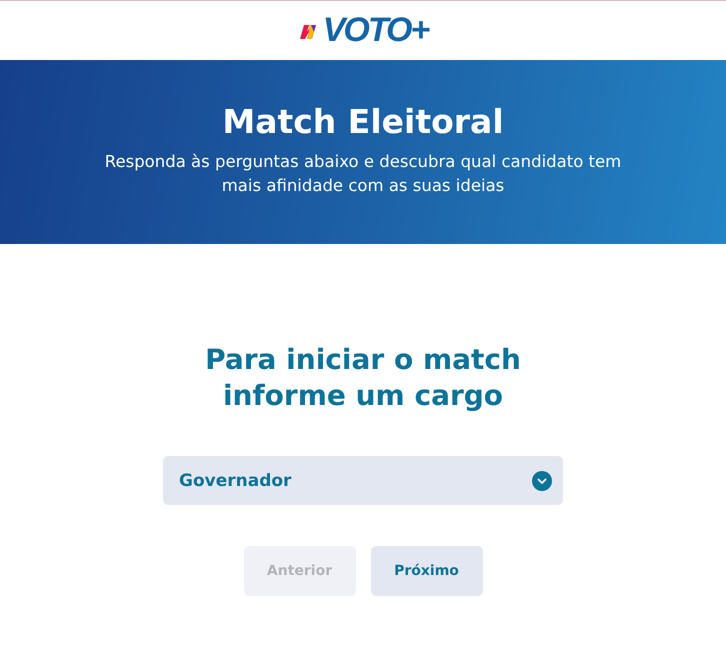  What do you see at coordinates (426, 571) in the screenshot?
I see `next-button: Próximo` at bounding box center [426, 571].